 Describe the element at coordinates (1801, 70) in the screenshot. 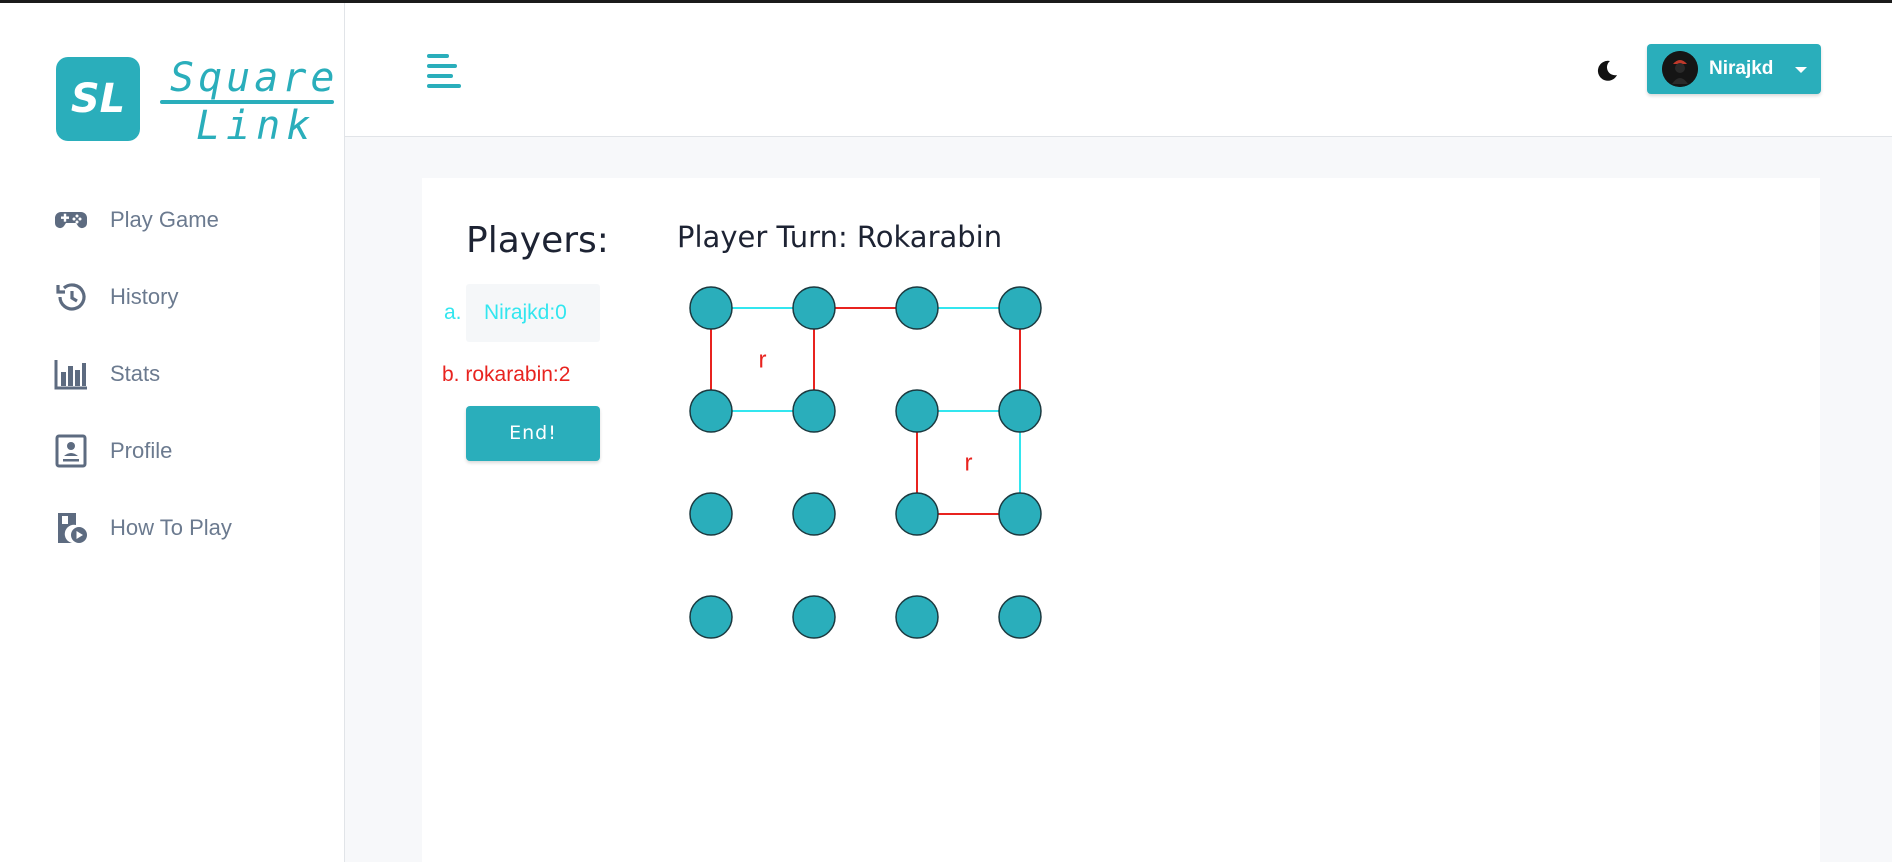

I see `chevron-down-icon` at that location.